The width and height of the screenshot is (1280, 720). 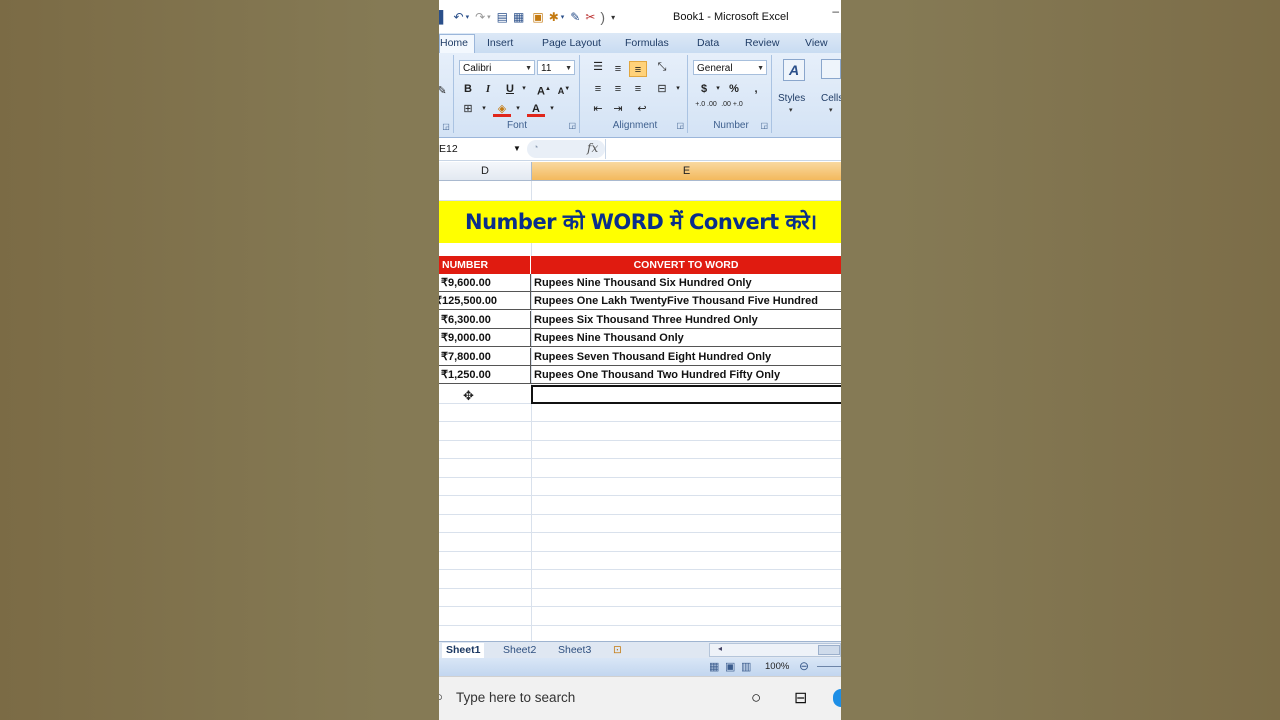 I want to click on tab-insert: Insert, so click(x=500, y=43).